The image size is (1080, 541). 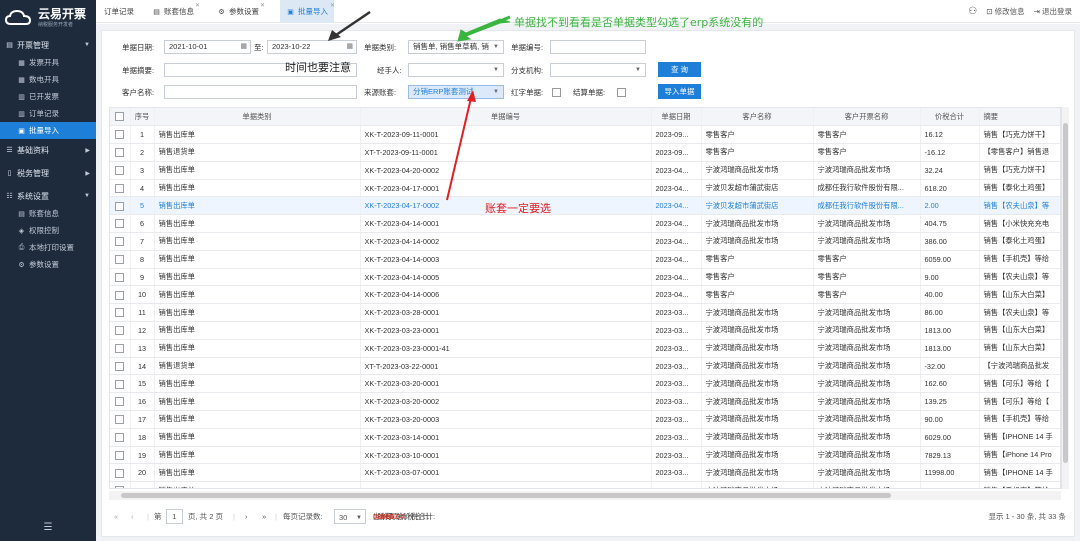 What do you see at coordinates (246, 517) in the screenshot?
I see `next-page-icon: ›` at bounding box center [246, 517].